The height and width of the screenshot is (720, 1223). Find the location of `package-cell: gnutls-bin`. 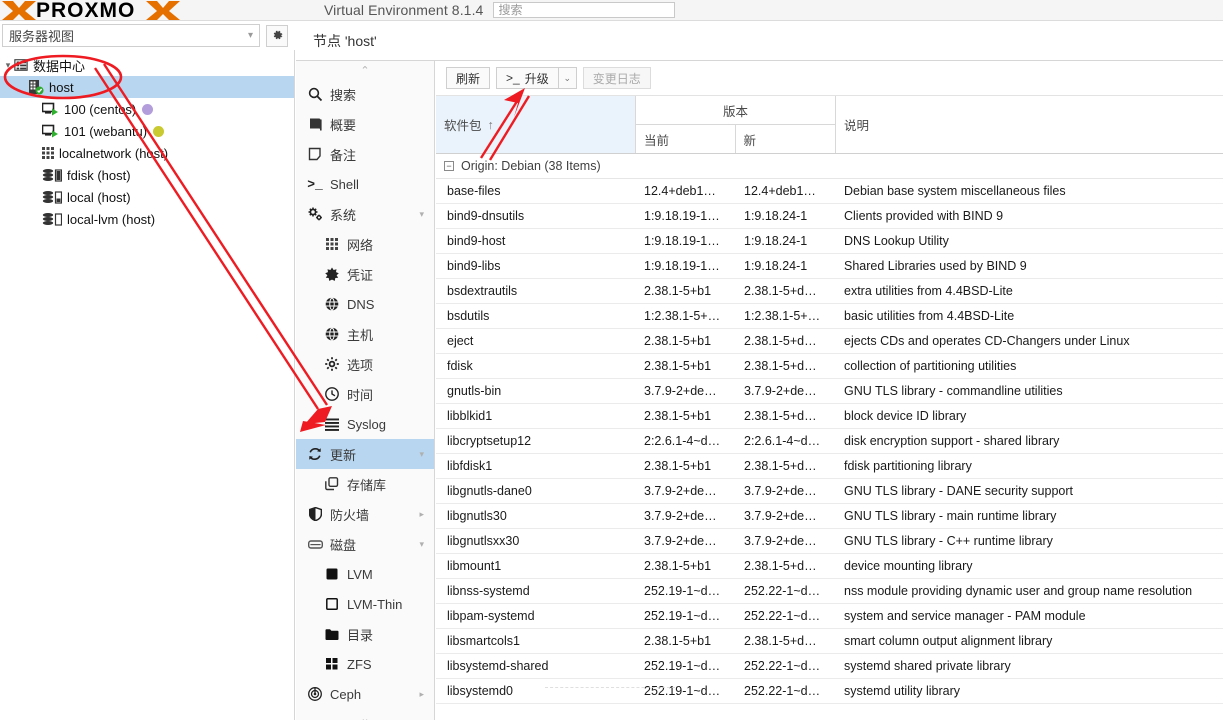

package-cell: gnutls-bin is located at coordinates (474, 391).